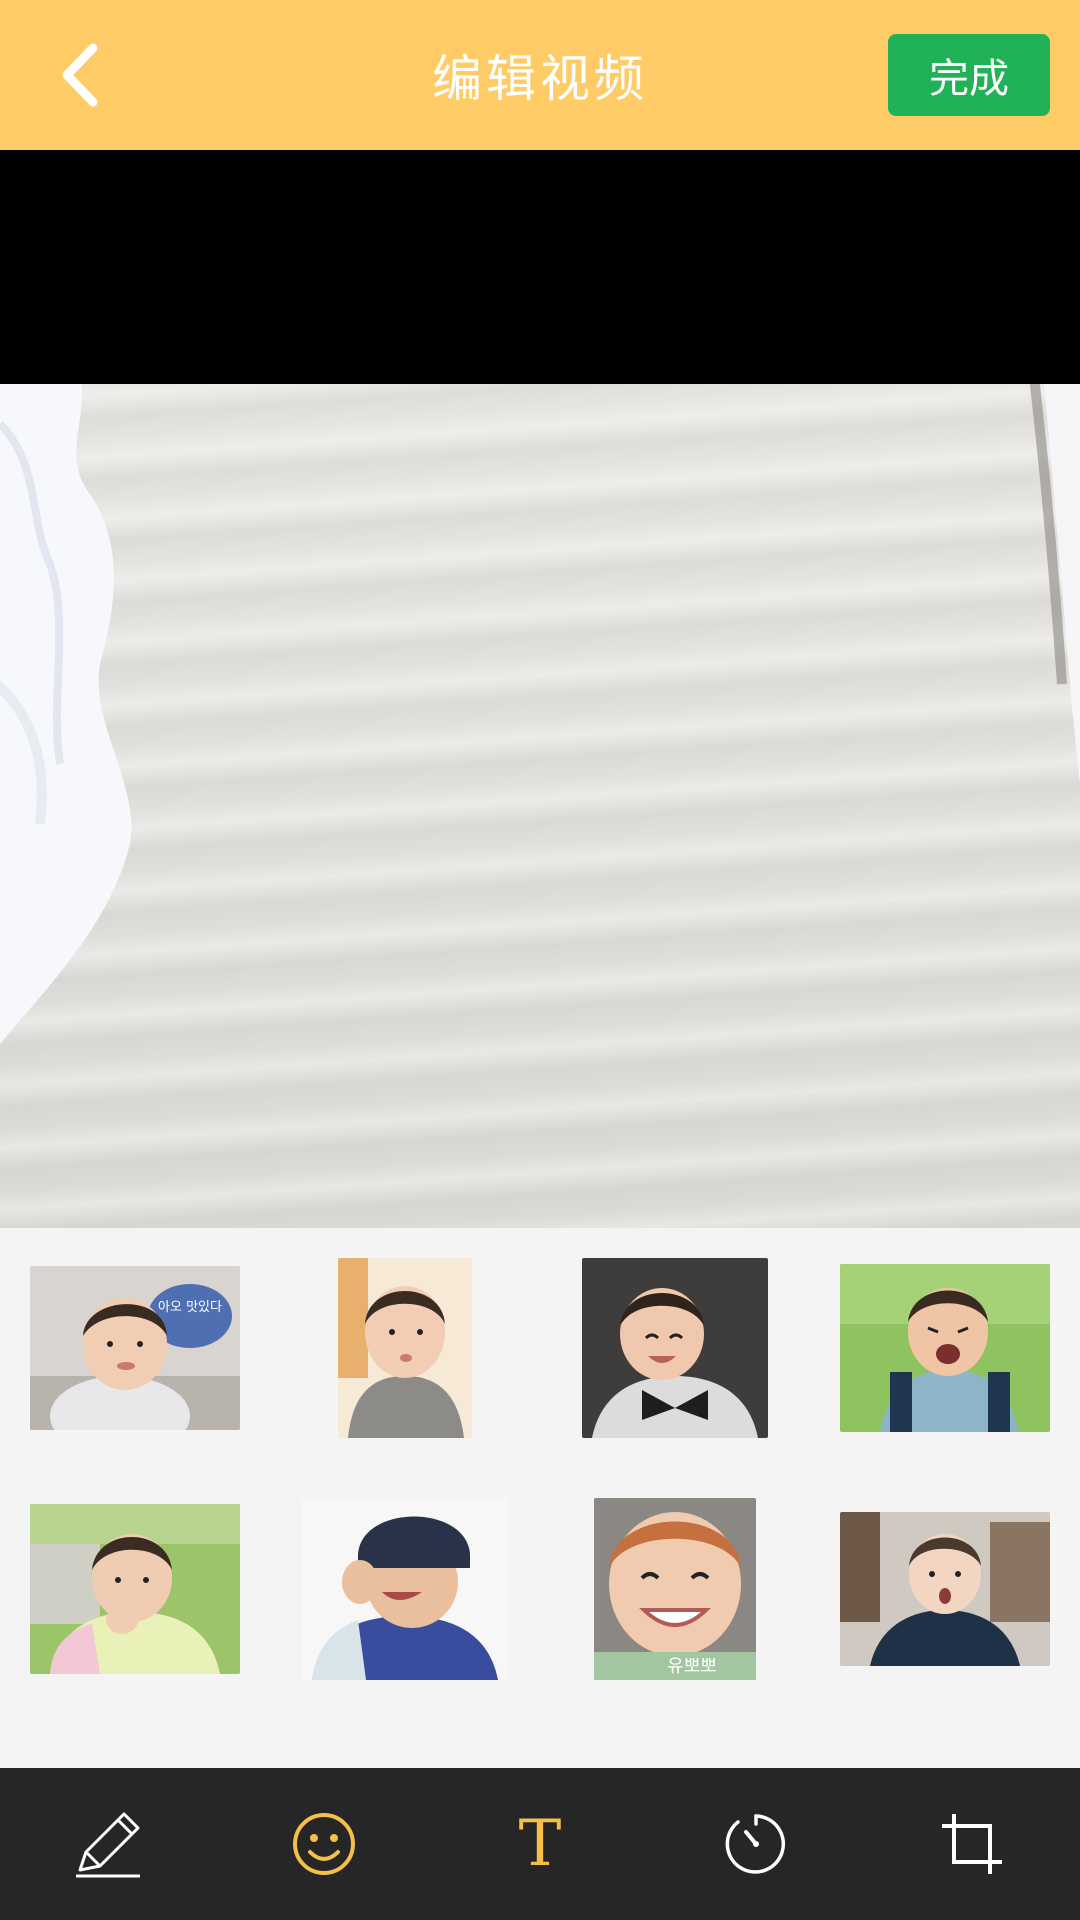  Describe the element at coordinates (135, 1348) in the screenshot. I see `sticker-baby-speech-bubble: 아오 맛있다` at that location.